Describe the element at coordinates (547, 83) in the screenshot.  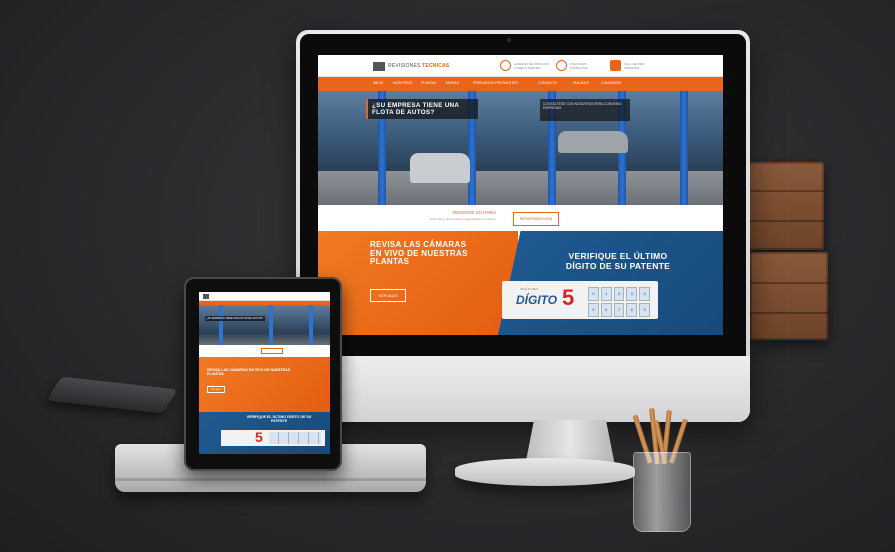
I see `nav-item-contacto: CONTACTO` at that location.